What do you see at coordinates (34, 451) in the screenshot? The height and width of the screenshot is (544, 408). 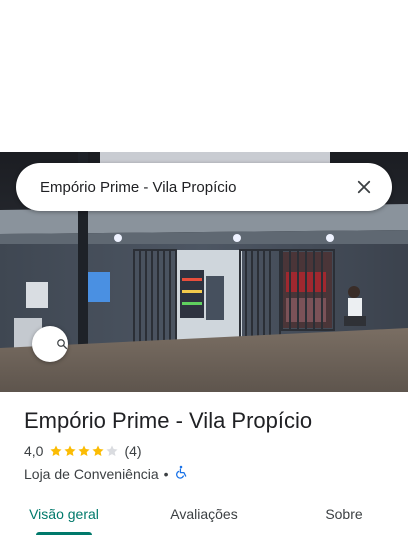 I see `rating-value: 4,0` at bounding box center [34, 451].